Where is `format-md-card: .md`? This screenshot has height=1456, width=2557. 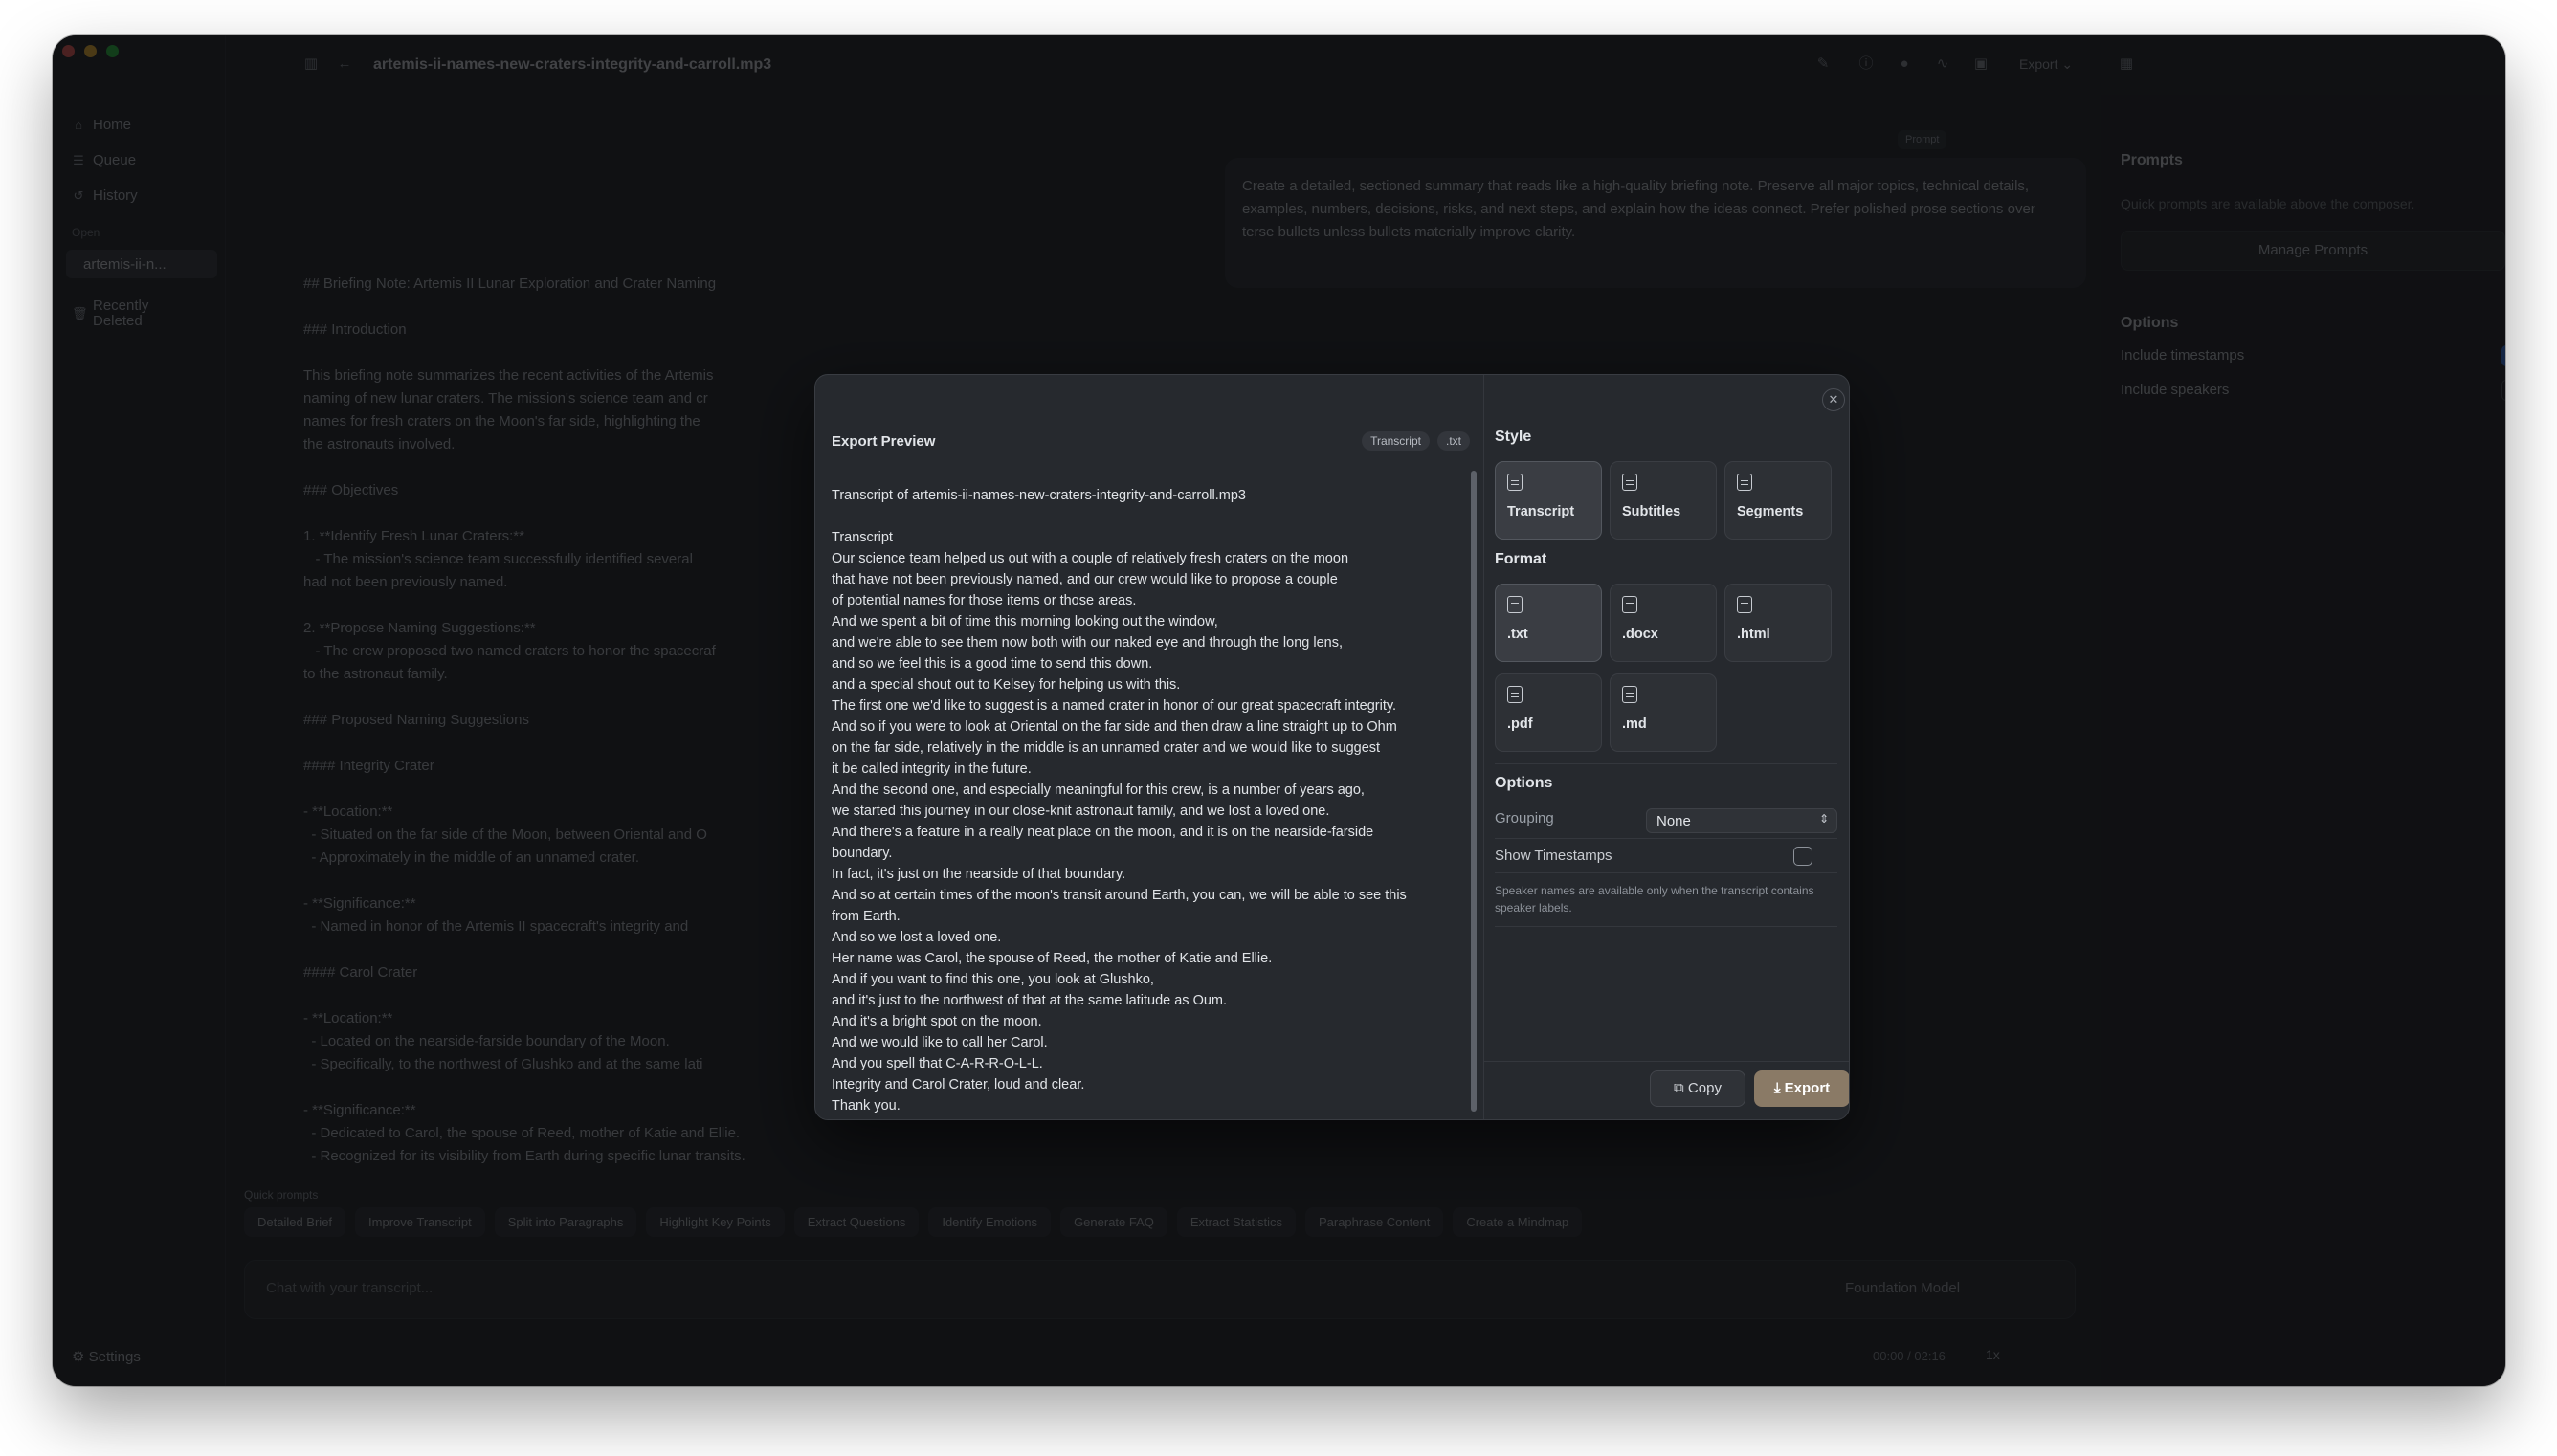
format-md-card: .md is located at coordinates (1664, 712).